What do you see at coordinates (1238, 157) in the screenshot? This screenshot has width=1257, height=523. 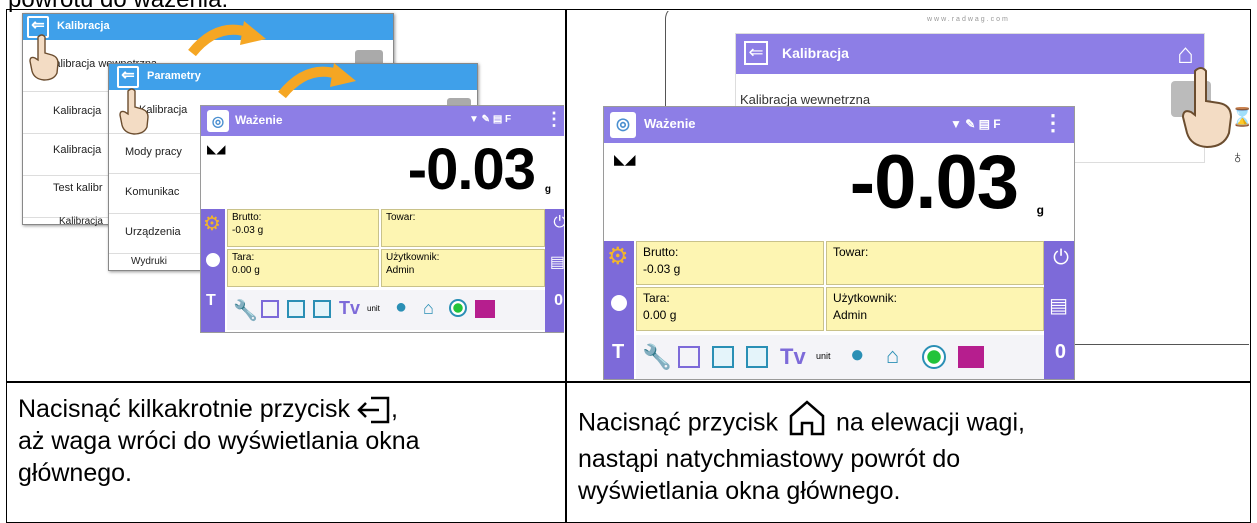 I see `user-side-icon: ♁` at bounding box center [1238, 157].